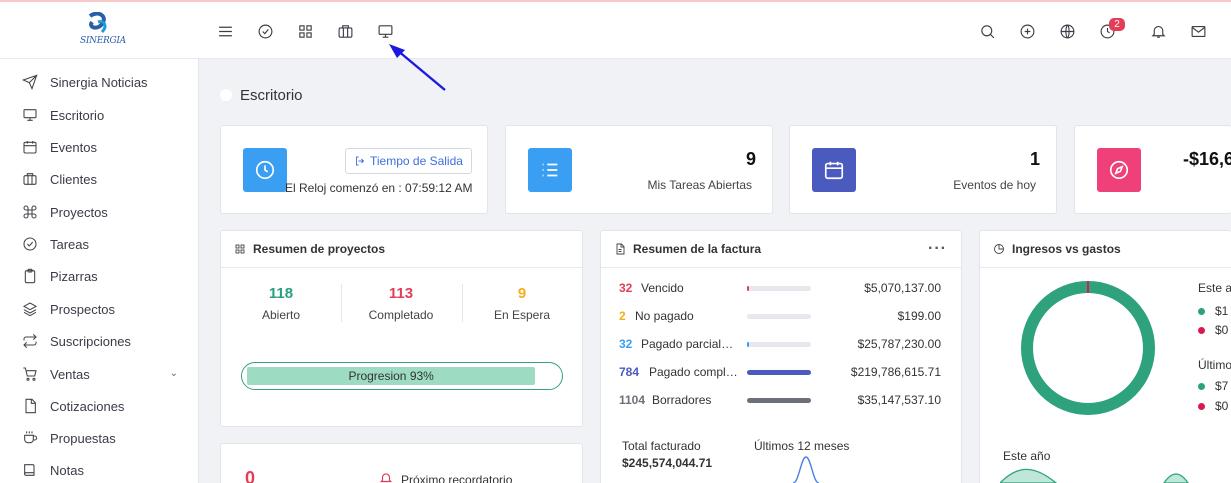 This screenshot has width=1231, height=483. Describe the element at coordinates (1094, 475) in the screenshot. I see `income-area-chart` at that location.